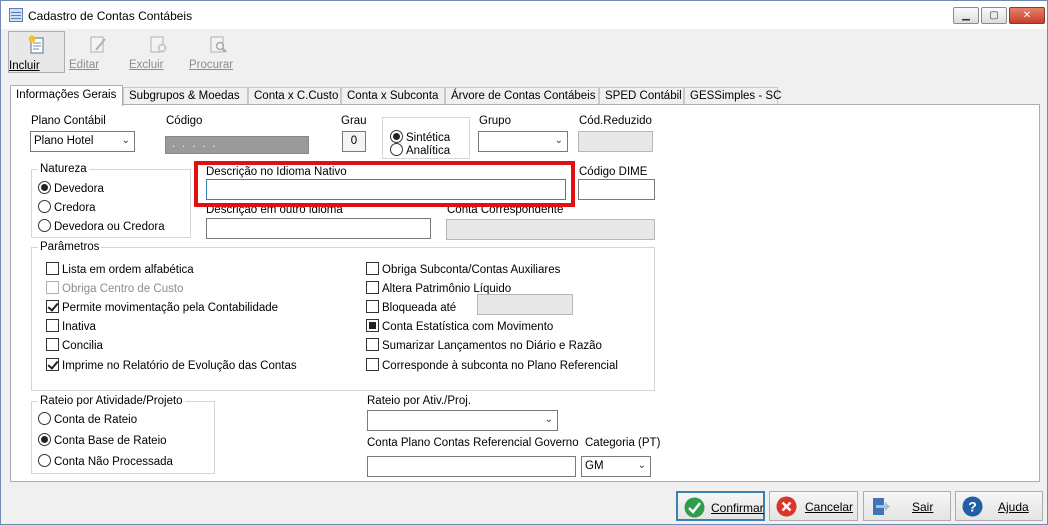 This screenshot has width=1048, height=525. What do you see at coordinates (471, 270) in the screenshot?
I see `checkbox-label: Obriga Subconta/Contas Auxiliares` at bounding box center [471, 270].